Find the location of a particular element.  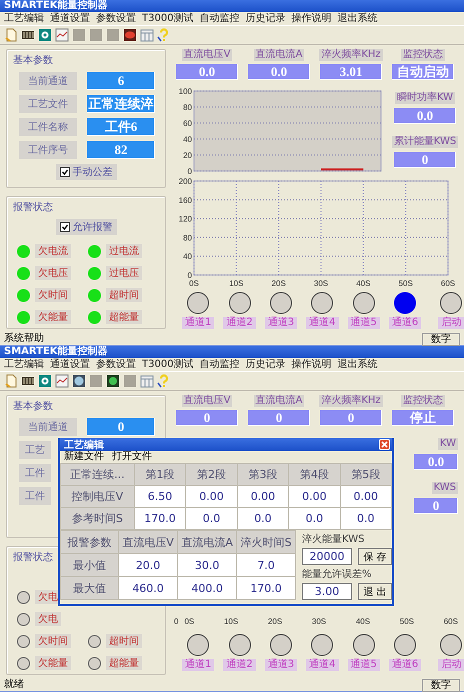

readout-value: 停止 is located at coordinates (423, 418).